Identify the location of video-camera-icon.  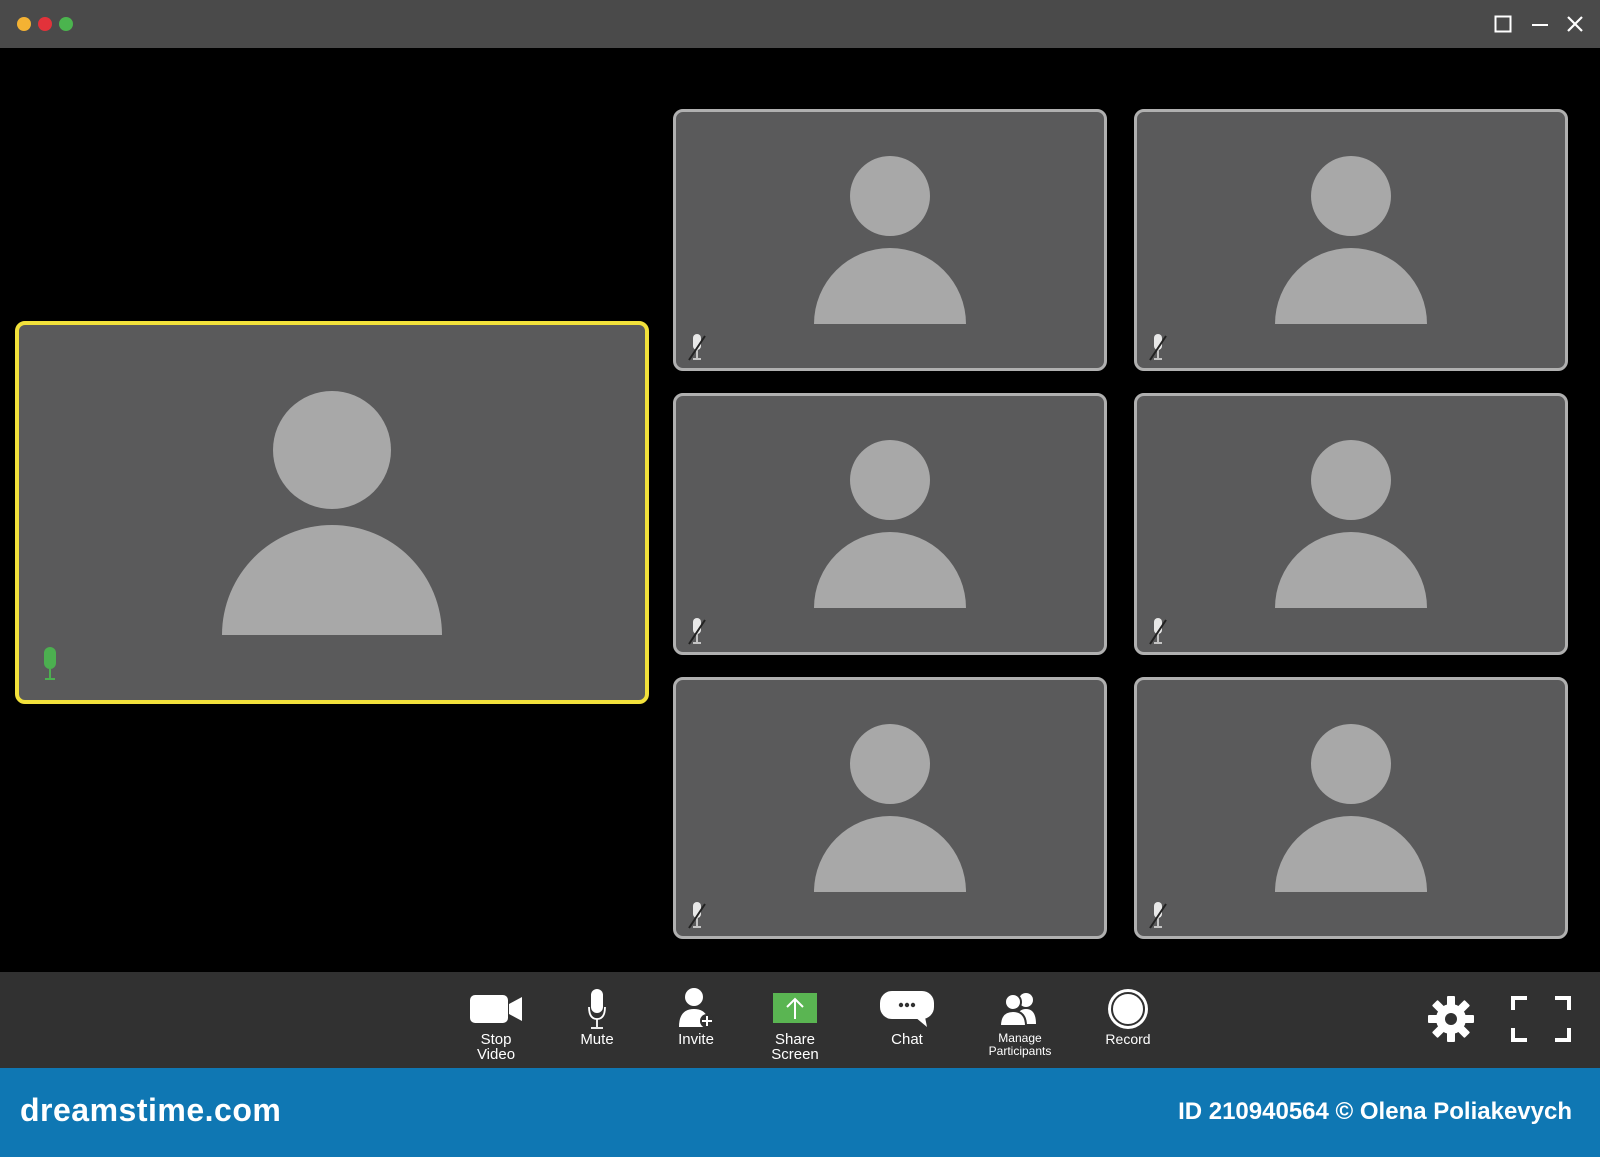
(496, 1009).